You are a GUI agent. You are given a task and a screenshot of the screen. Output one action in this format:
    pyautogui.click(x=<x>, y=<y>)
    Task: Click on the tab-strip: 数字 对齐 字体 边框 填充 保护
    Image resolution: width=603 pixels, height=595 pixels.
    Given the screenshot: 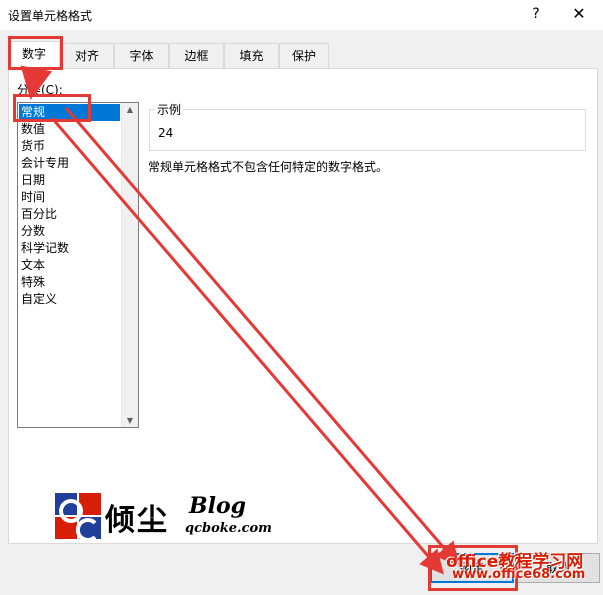 What is the action you would take?
    pyautogui.click(x=303, y=55)
    